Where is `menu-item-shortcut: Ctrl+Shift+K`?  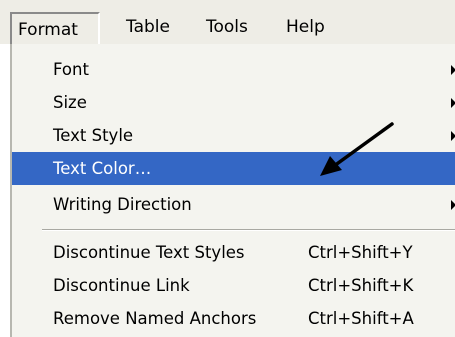 menu-item-shortcut: Ctrl+Shift+K is located at coordinates (361, 285).